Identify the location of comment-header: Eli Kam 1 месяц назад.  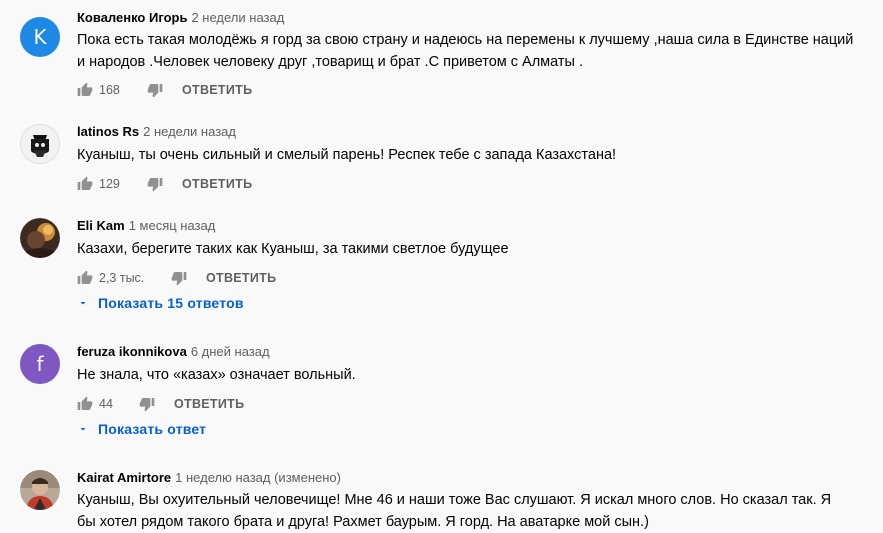
(146, 225).